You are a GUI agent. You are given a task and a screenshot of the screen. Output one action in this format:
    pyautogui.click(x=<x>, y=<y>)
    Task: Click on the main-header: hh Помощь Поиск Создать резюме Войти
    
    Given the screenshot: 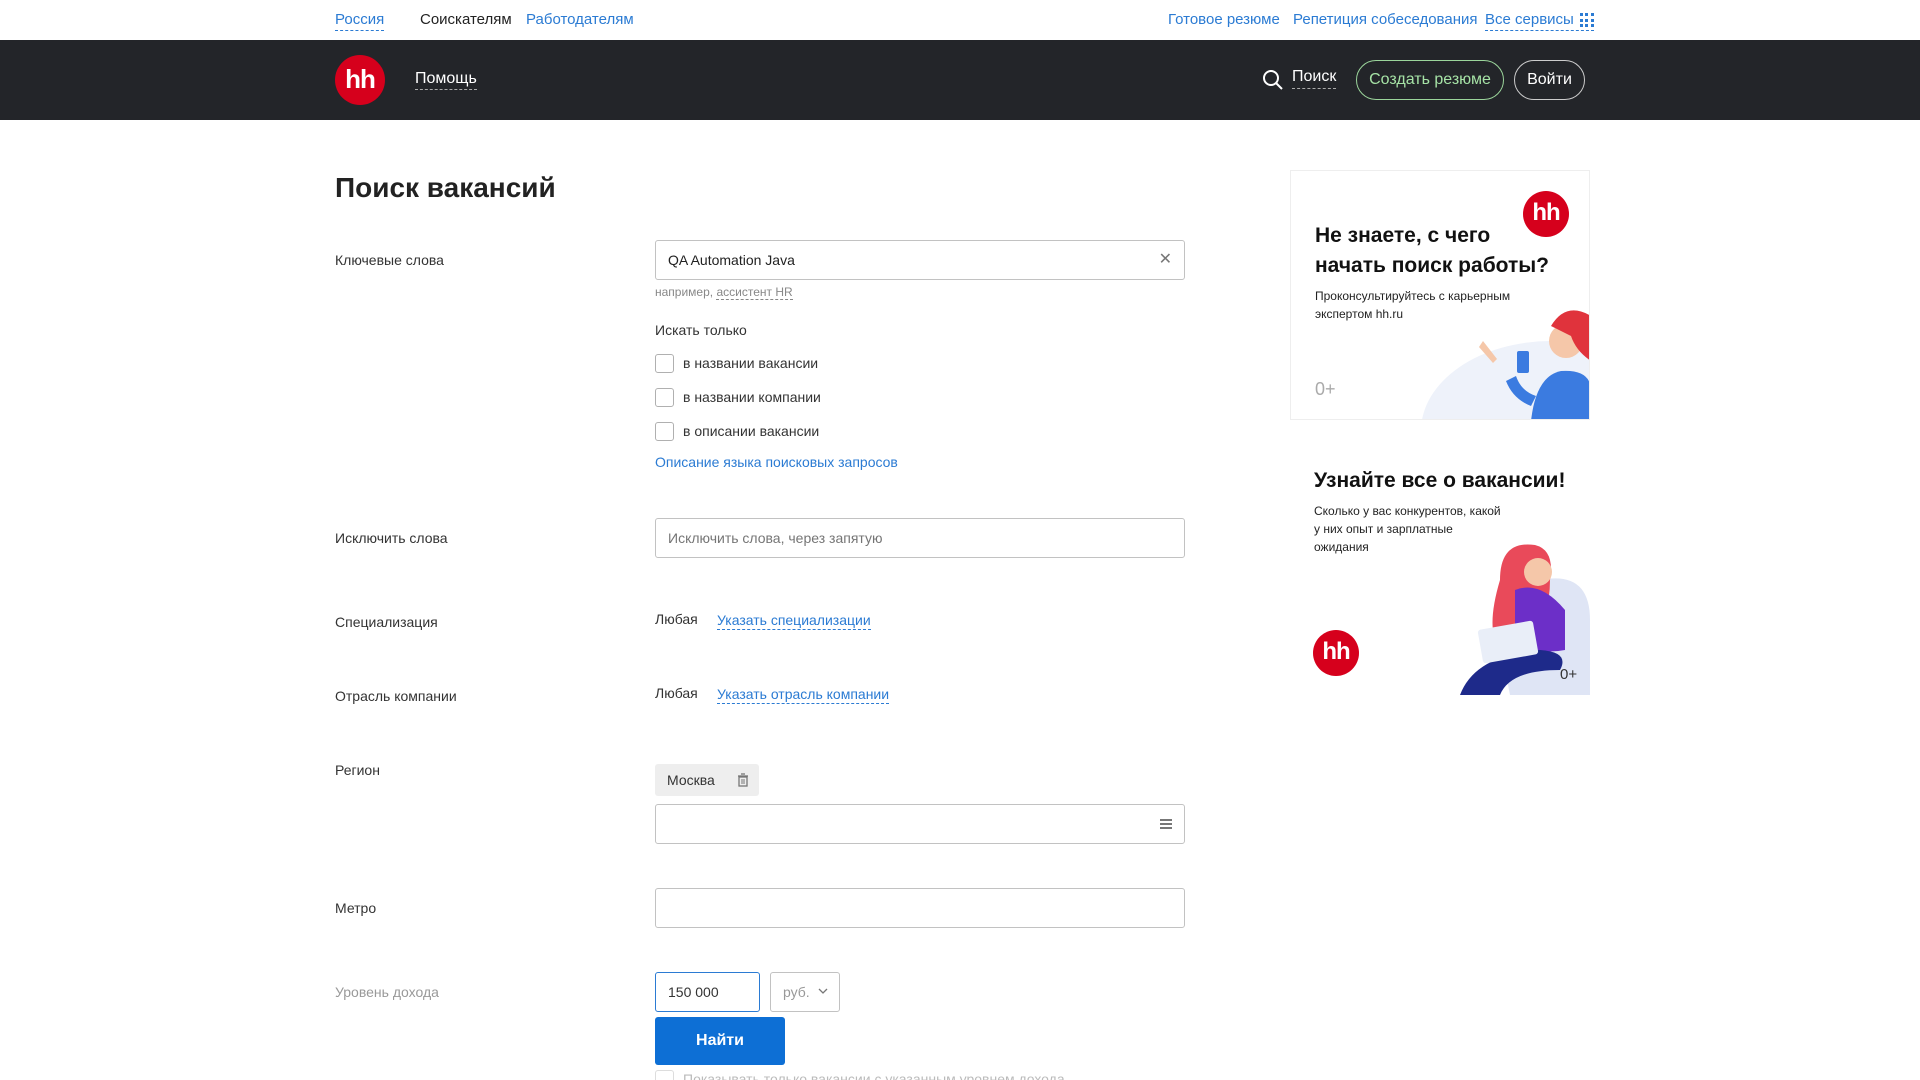 What is the action you would take?
    pyautogui.click(x=960, y=80)
    